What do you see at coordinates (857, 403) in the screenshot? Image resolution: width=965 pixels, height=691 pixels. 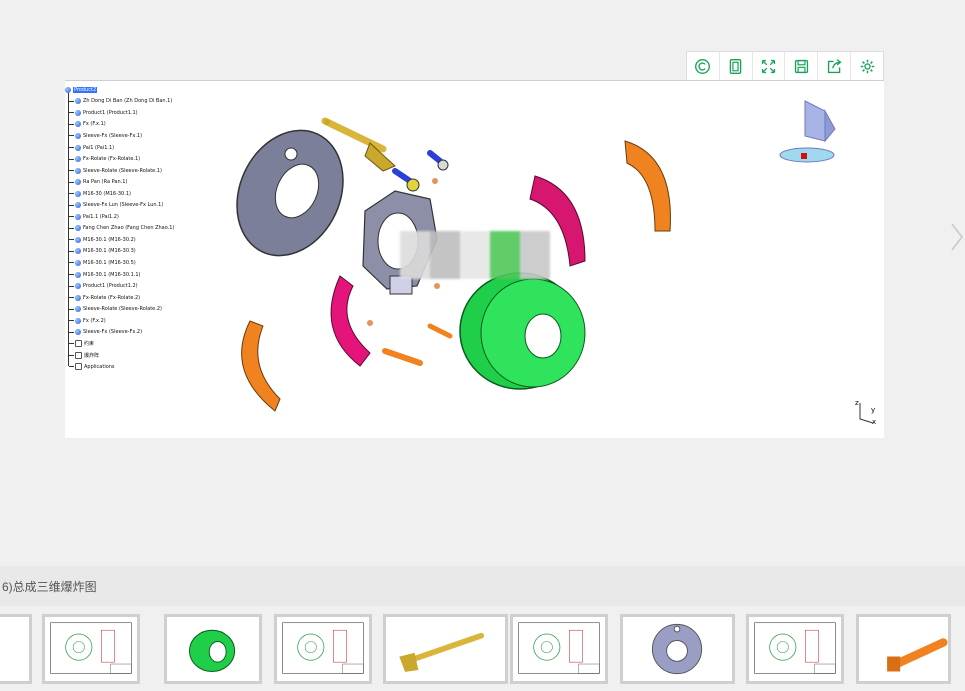 I see `svg-text: z` at bounding box center [857, 403].